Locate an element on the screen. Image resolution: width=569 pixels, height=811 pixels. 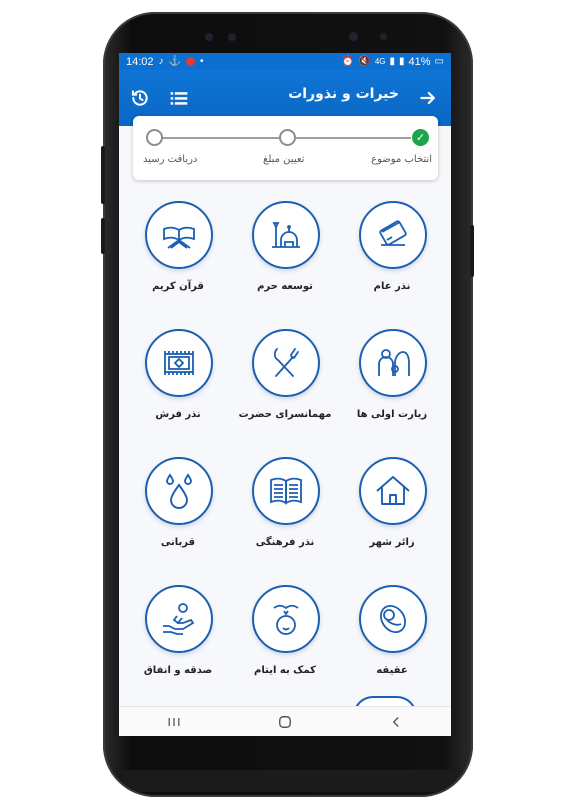
category-label: کمک به ایتام is located at coordinates (285, 670).